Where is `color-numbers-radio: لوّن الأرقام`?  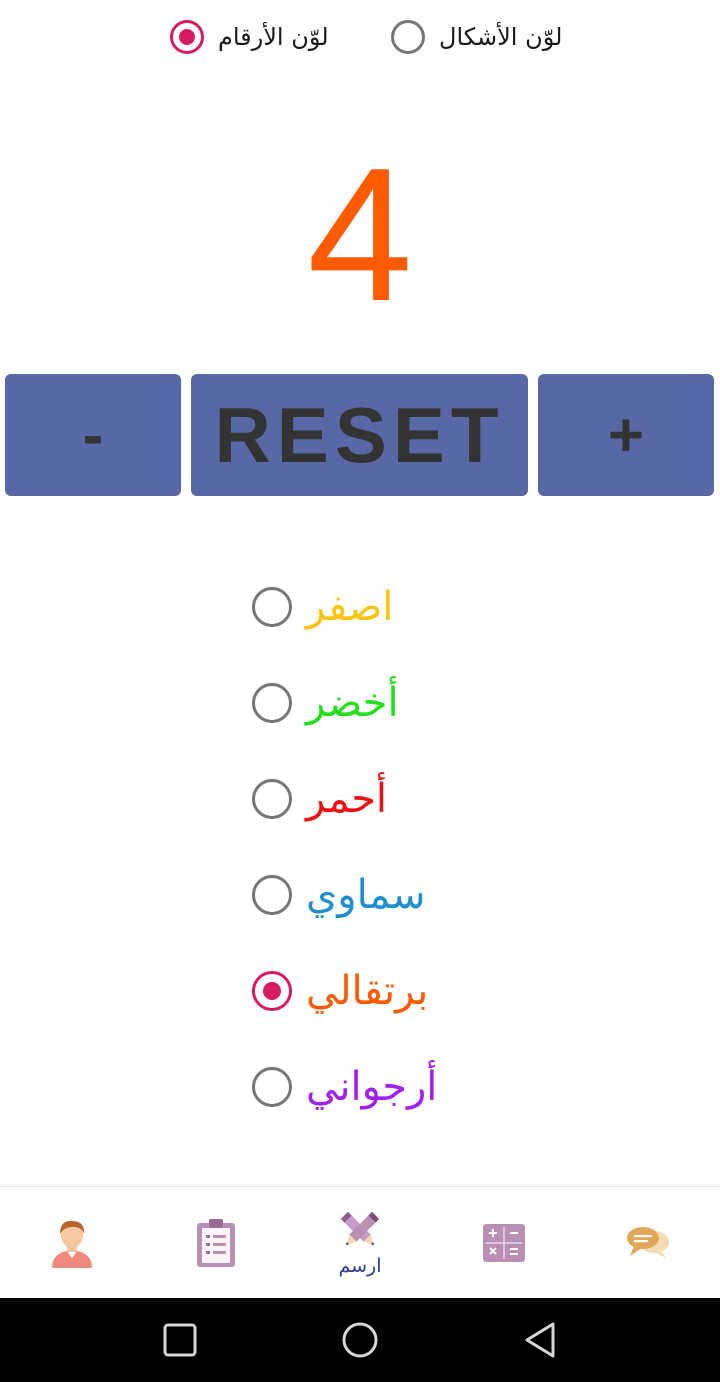 color-numbers-radio: لوّن الأرقام is located at coordinates (249, 37).